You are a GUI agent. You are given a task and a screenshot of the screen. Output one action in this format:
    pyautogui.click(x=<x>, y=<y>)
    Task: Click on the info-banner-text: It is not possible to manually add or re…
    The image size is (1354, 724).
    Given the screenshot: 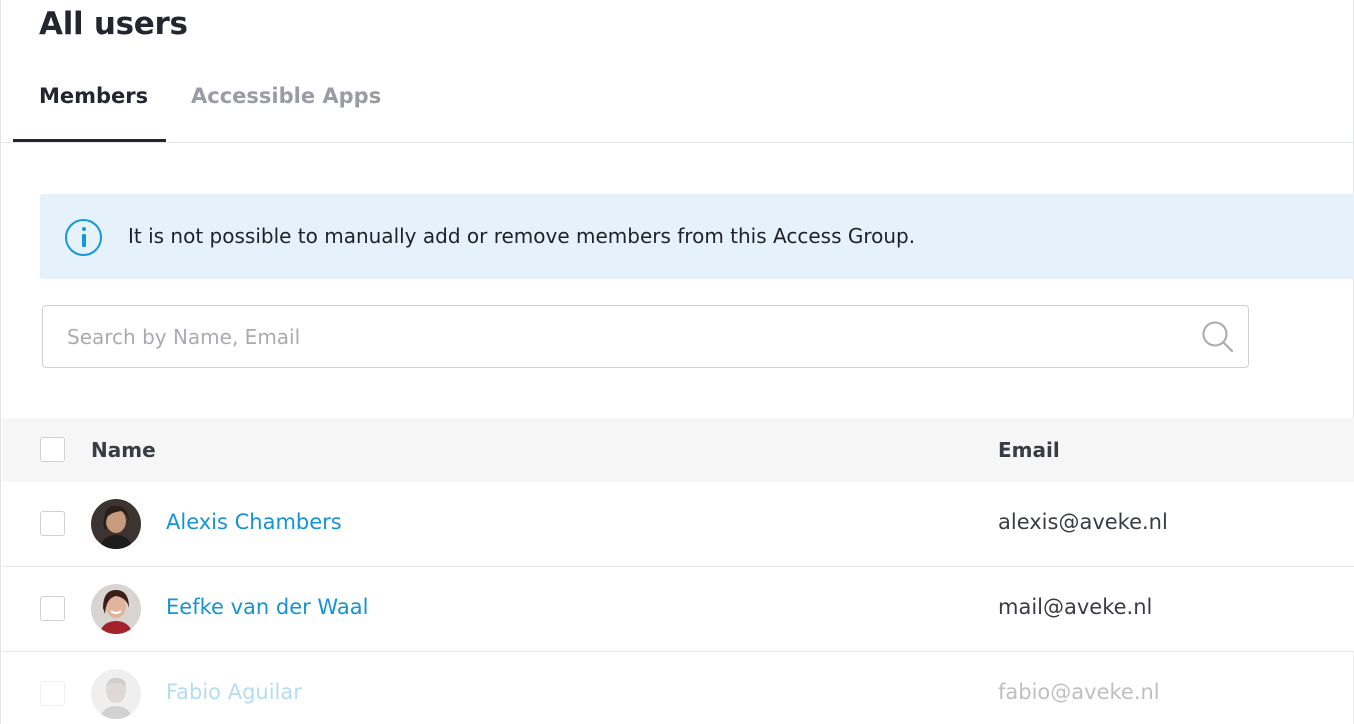 What is the action you would take?
    pyautogui.click(x=522, y=236)
    